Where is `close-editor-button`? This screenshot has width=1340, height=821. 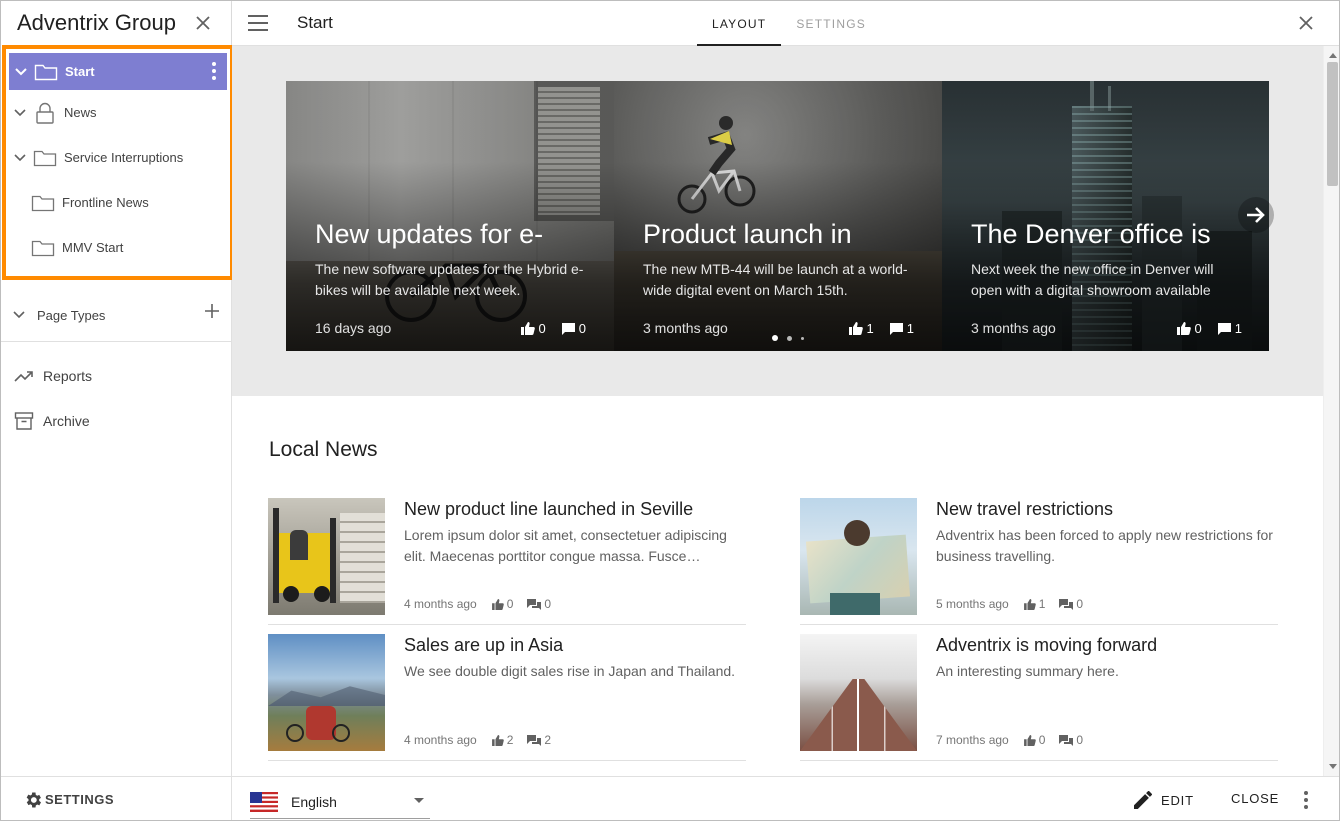 close-editor-button is located at coordinates (1306, 23).